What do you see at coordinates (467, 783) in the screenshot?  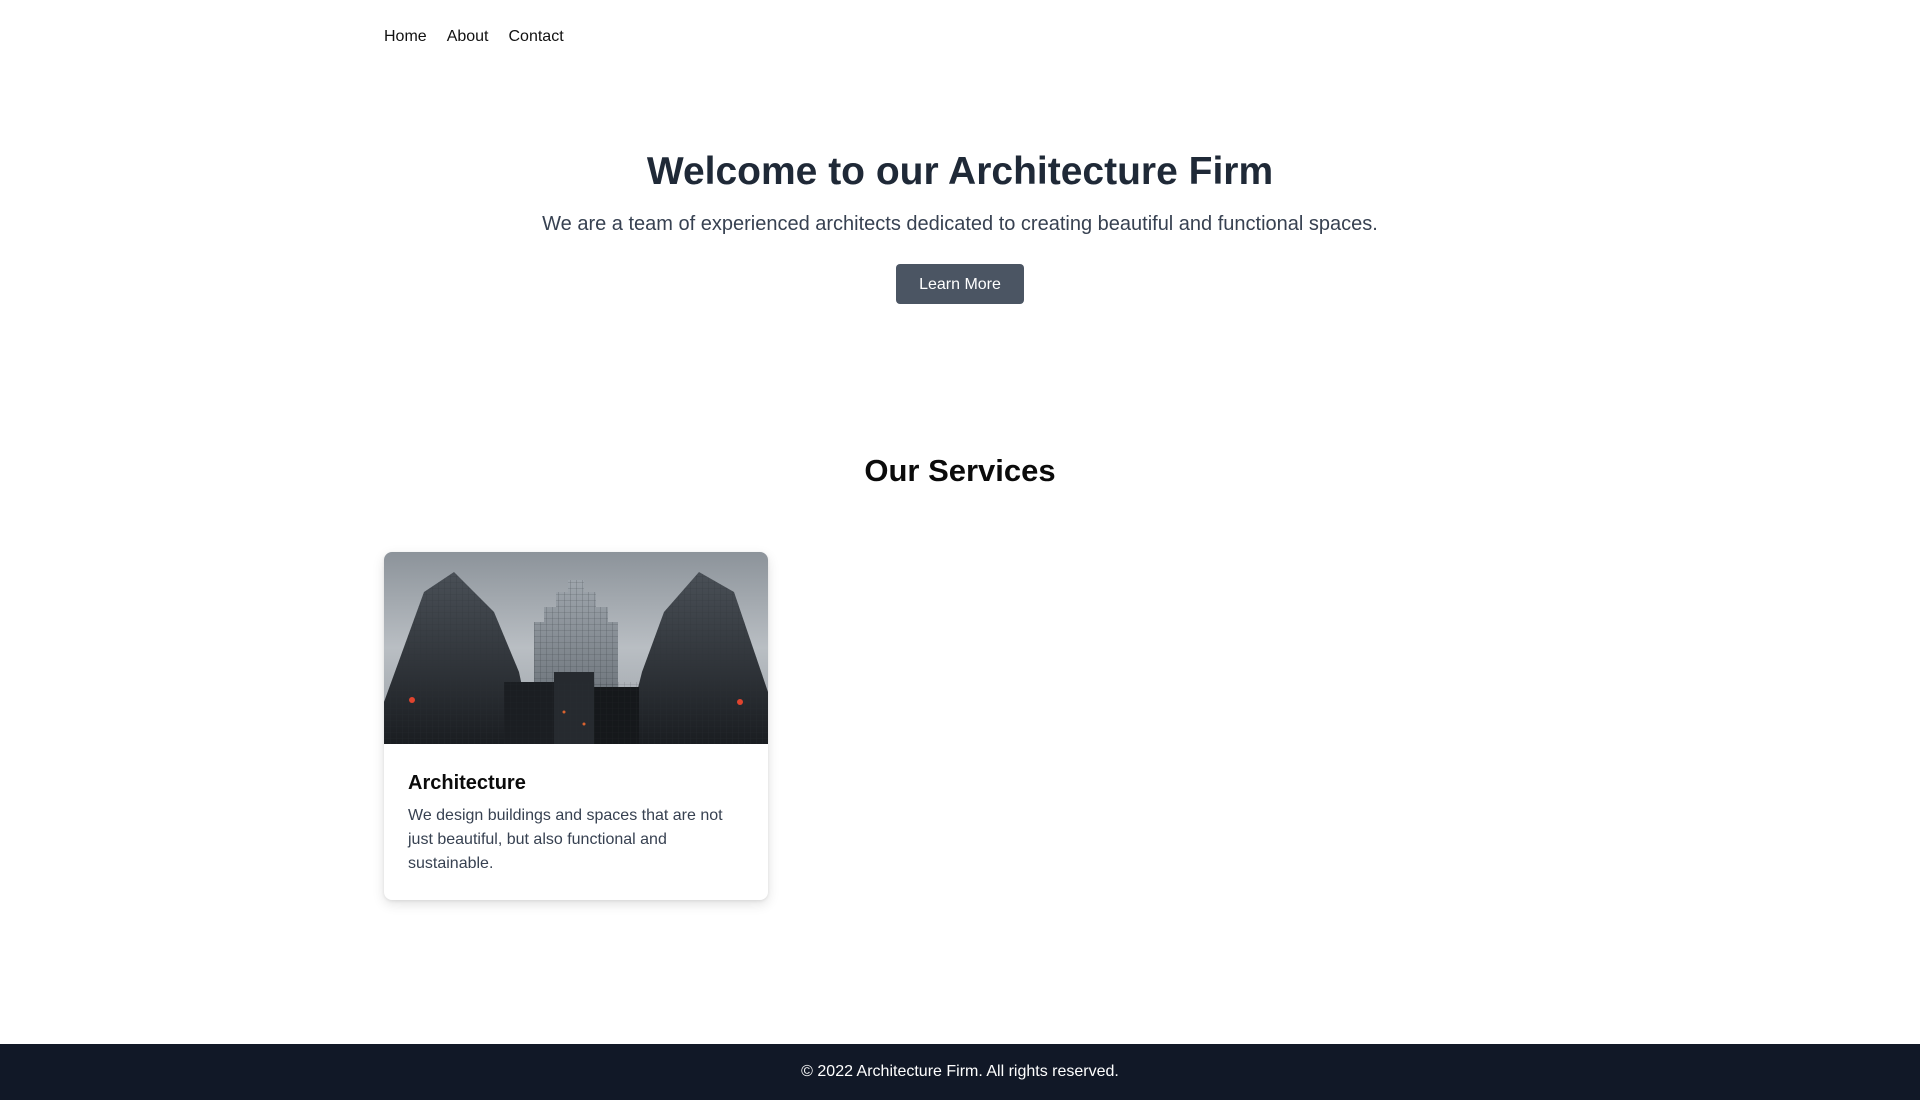 I see `card-title: Architecture` at bounding box center [467, 783].